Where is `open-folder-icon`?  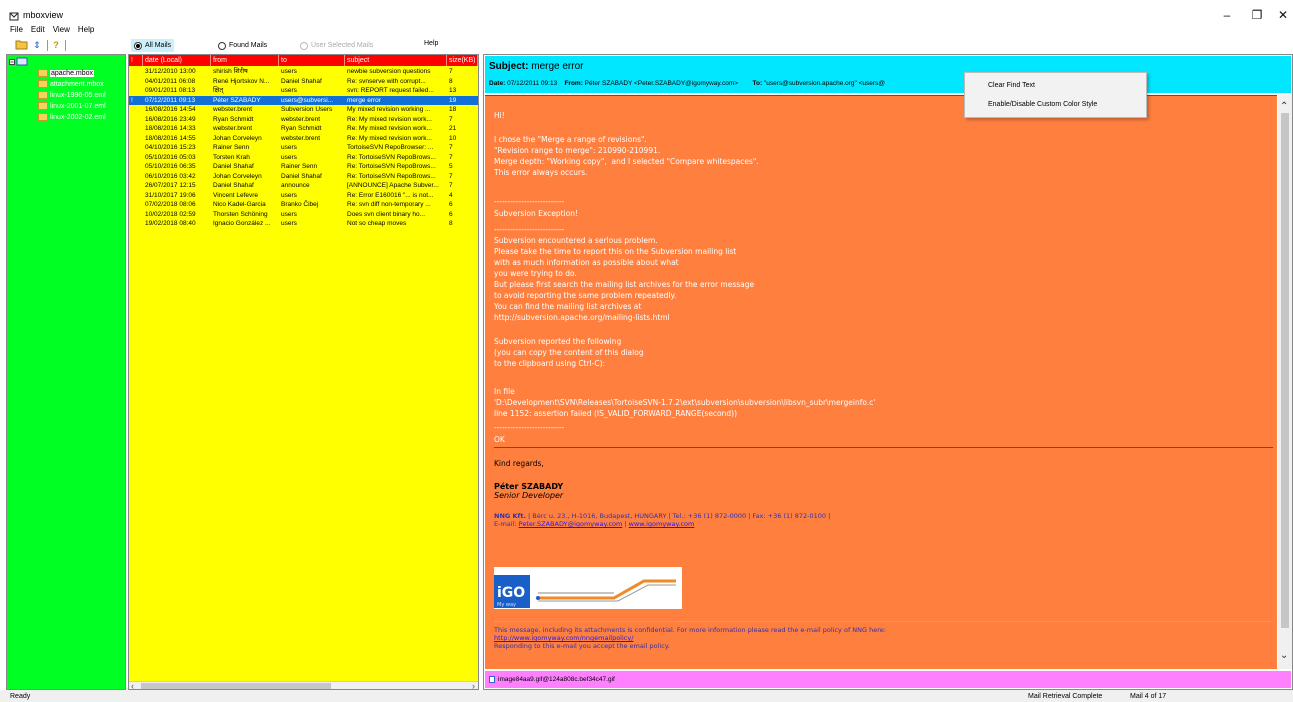
open-folder-icon is located at coordinates (22, 45).